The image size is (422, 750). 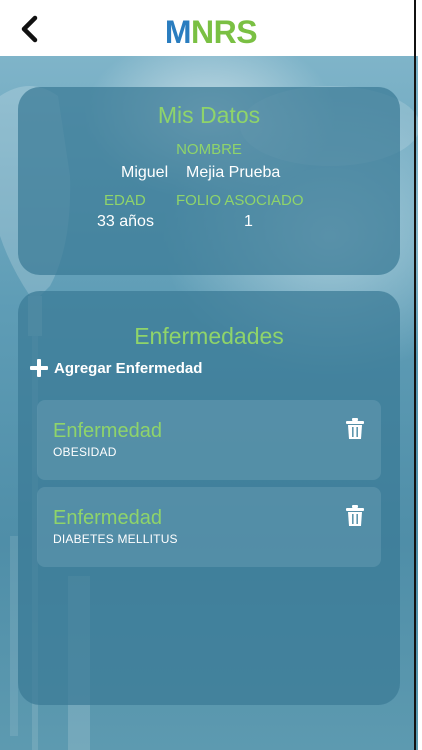 I want to click on app-logo: MNRS, so click(x=211, y=32).